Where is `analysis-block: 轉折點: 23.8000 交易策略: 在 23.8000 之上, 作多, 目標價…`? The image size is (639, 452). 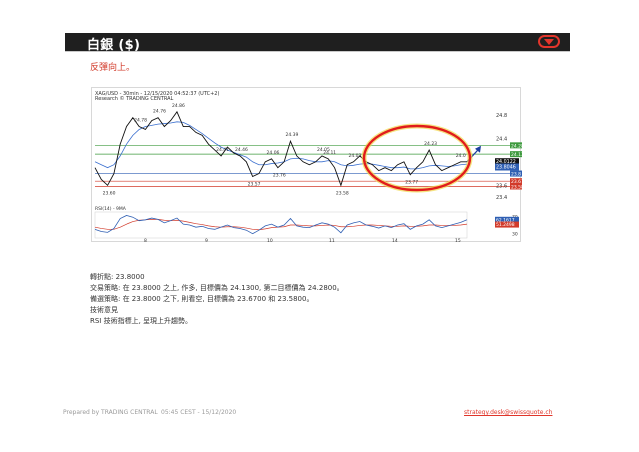
analysis-block: 轉折點: 23.8000 交易策略: 在 23.8000 之上, 作多, 目標價… is located at coordinates (217, 299).